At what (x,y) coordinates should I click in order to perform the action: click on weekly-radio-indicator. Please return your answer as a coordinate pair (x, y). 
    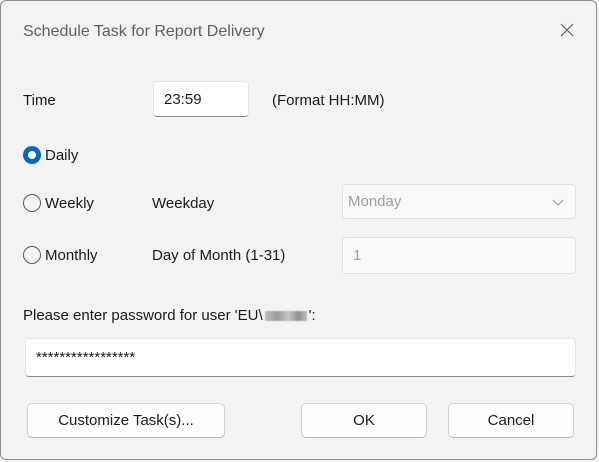
    Looking at the image, I should click on (32, 203).